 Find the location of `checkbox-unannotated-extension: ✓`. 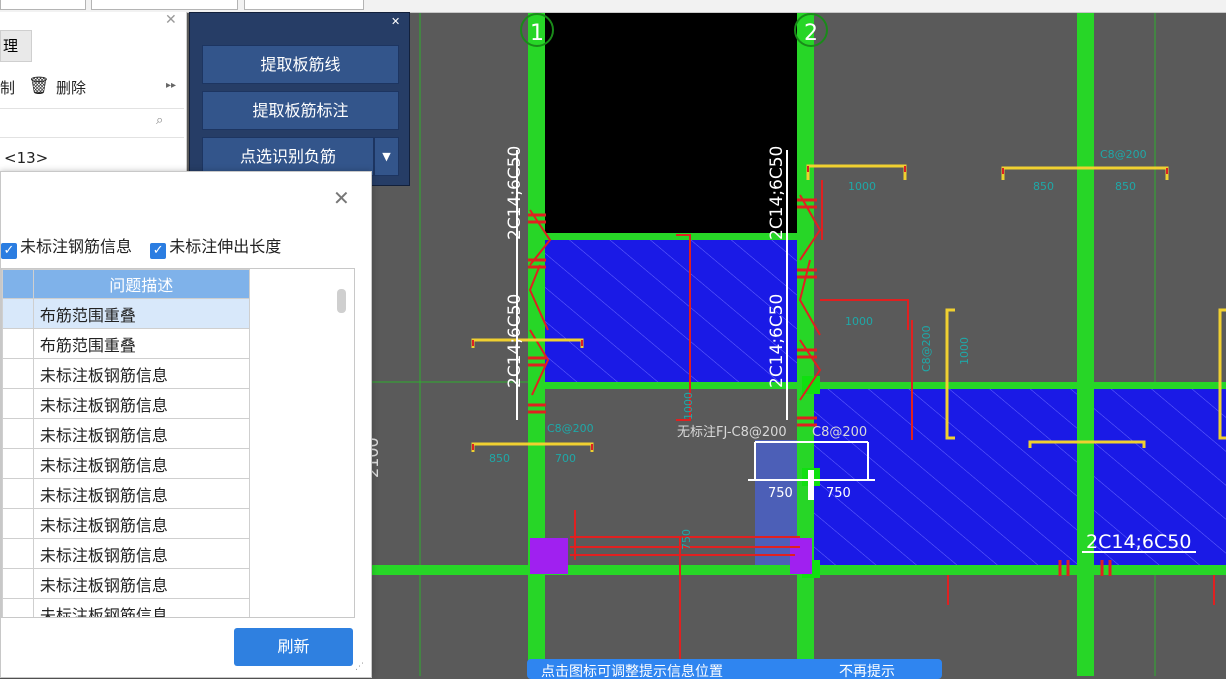

checkbox-unannotated-extension: ✓ is located at coordinates (158, 251).